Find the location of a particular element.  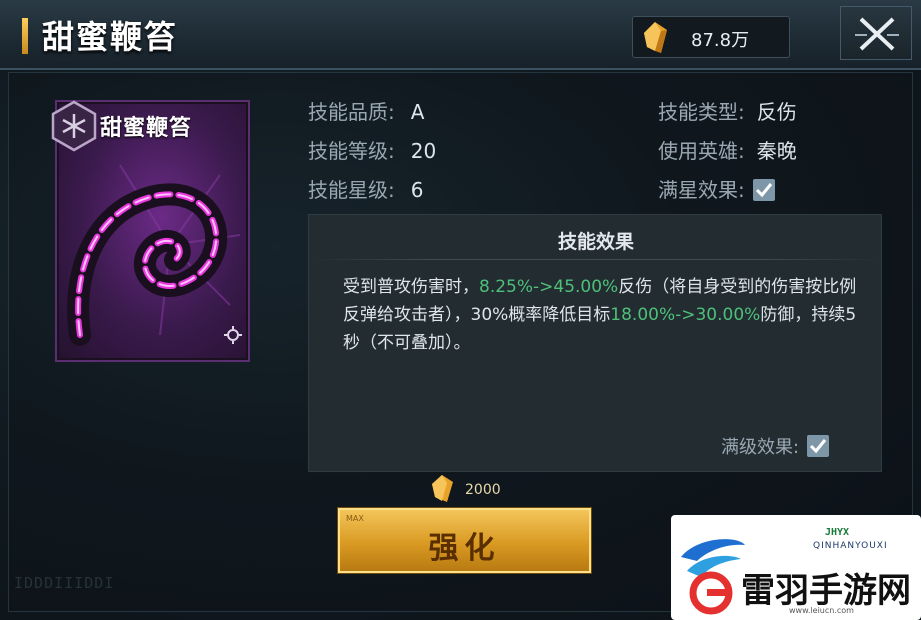

card-name: 甜蜜鞭笞 is located at coordinates (146, 128).